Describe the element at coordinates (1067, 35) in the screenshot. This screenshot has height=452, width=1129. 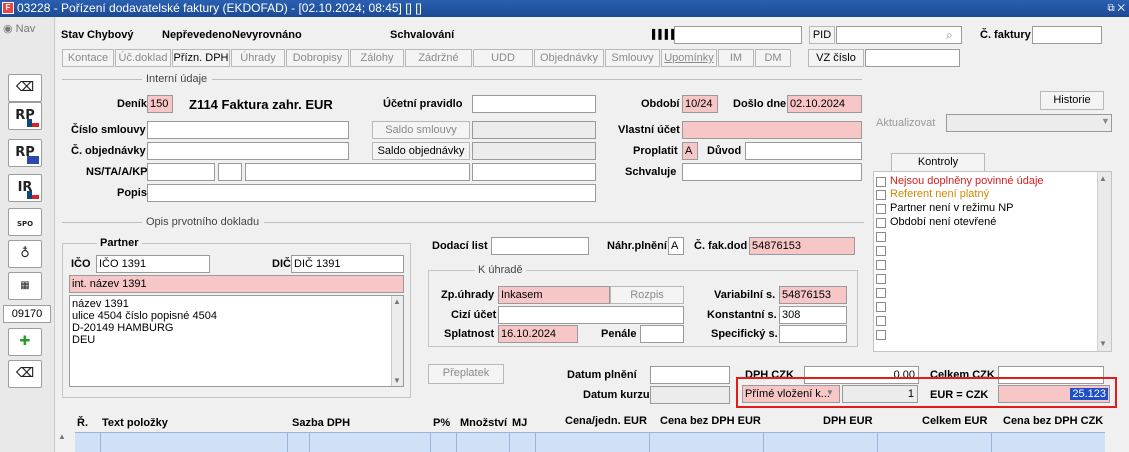
I see `c-faktury-field` at that location.